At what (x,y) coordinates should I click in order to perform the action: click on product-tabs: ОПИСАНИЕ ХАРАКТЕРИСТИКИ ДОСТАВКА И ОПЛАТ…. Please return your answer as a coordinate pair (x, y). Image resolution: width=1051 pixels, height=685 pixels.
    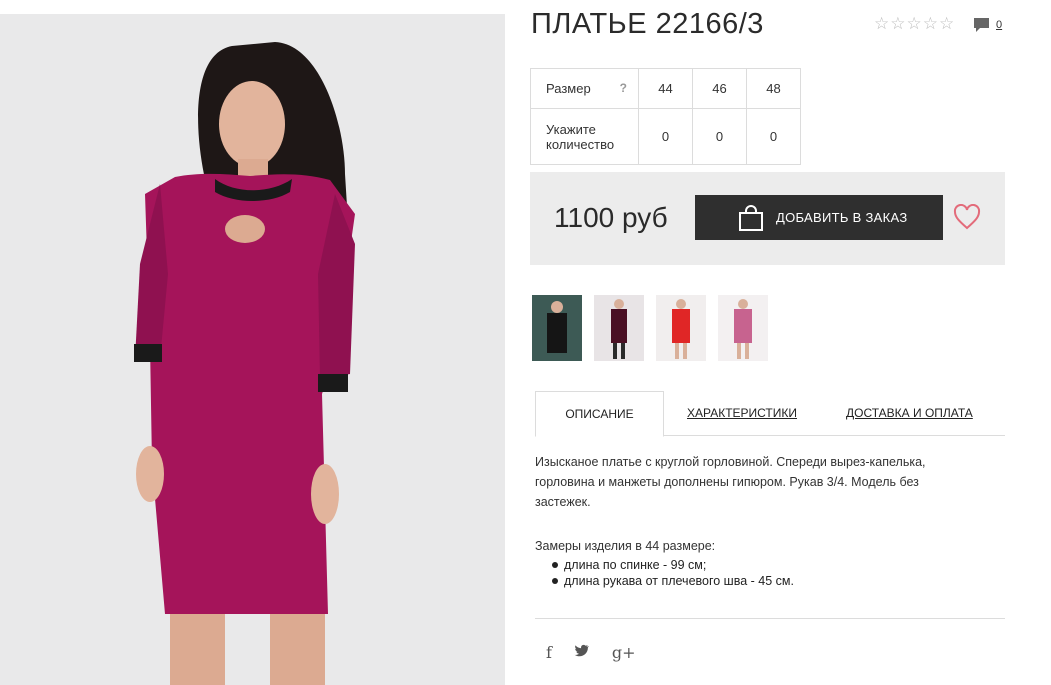
    Looking at the image, I should click on (770, 414).